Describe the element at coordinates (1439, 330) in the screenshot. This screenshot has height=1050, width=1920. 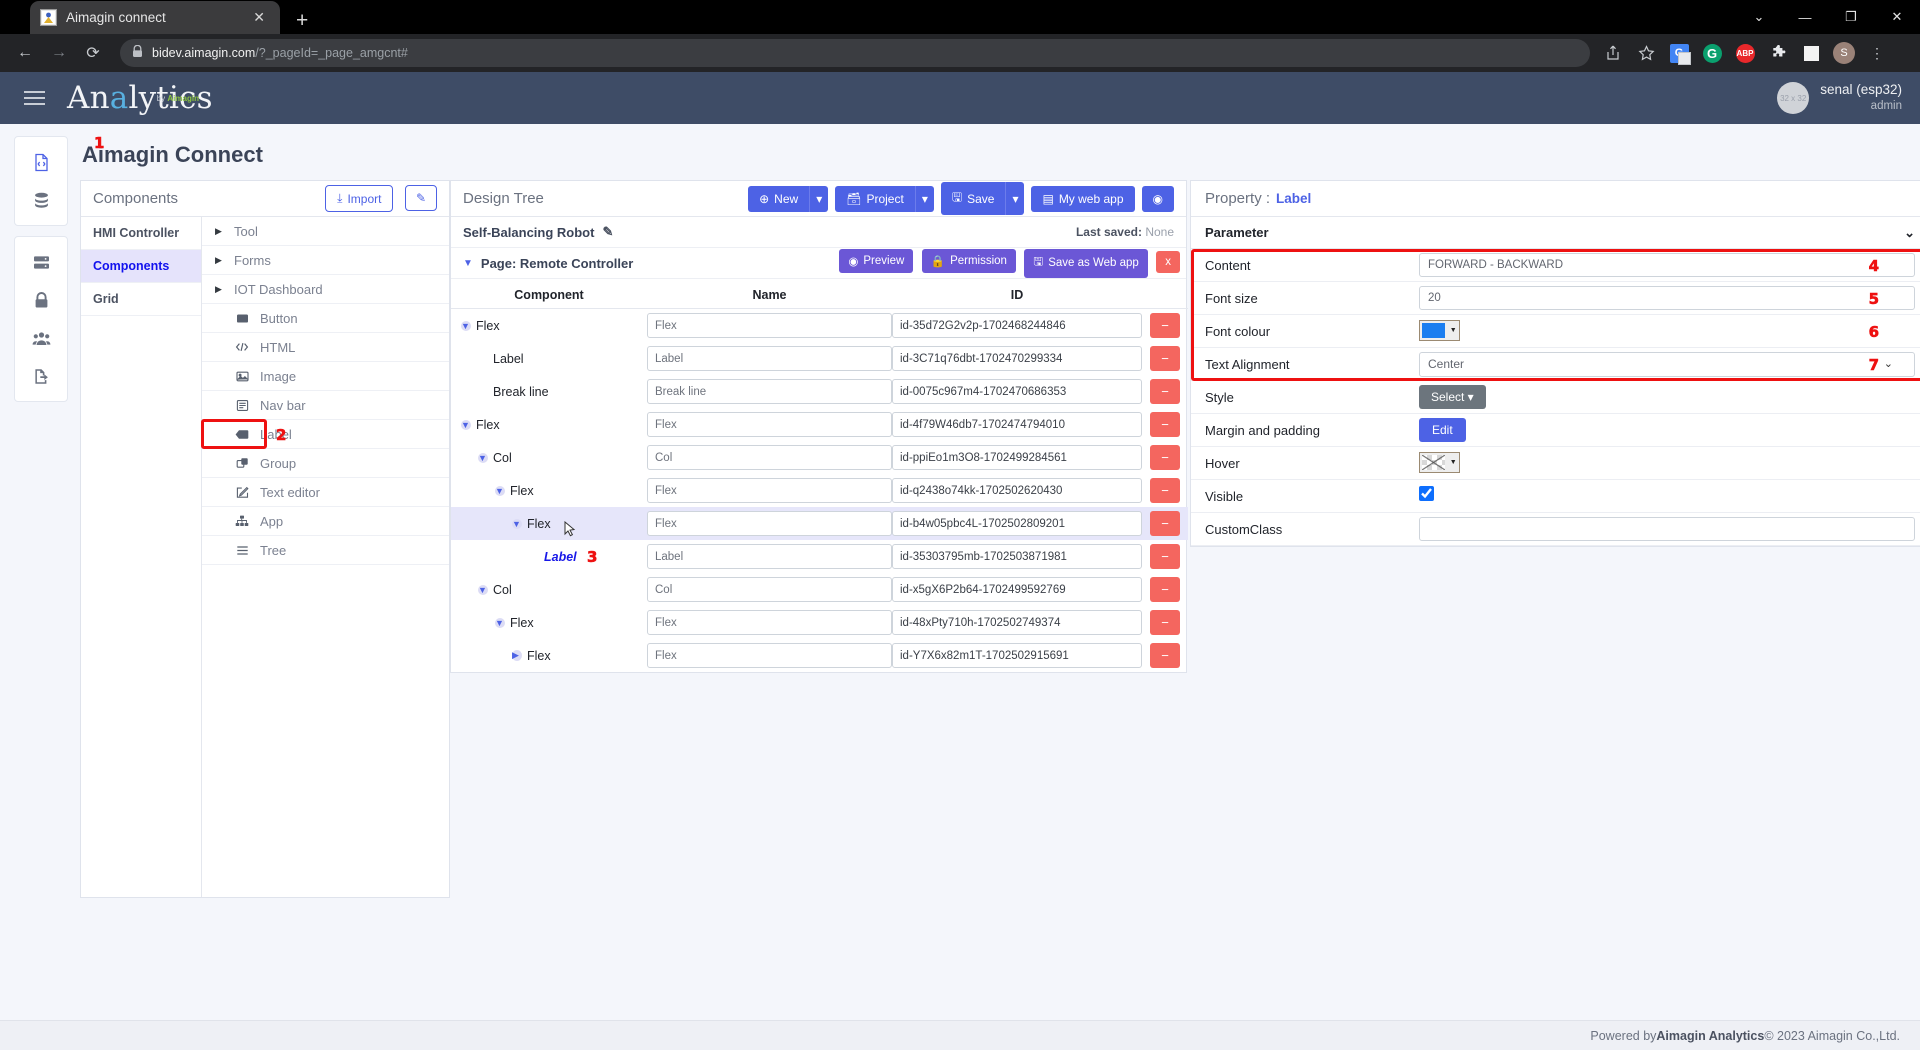
I see `font-colour-picker: ▼` at that location.